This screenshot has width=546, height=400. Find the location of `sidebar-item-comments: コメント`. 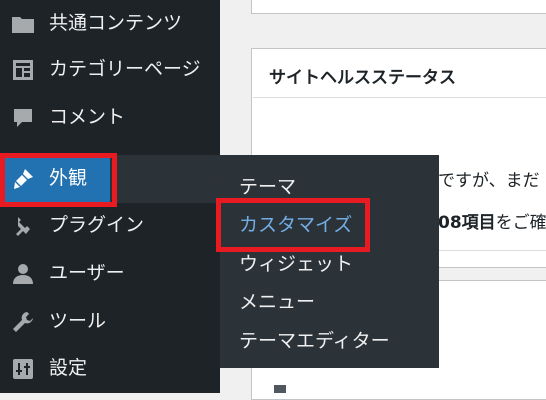

sidebar-item-comments: コメント is located at coordinates (110, 118).